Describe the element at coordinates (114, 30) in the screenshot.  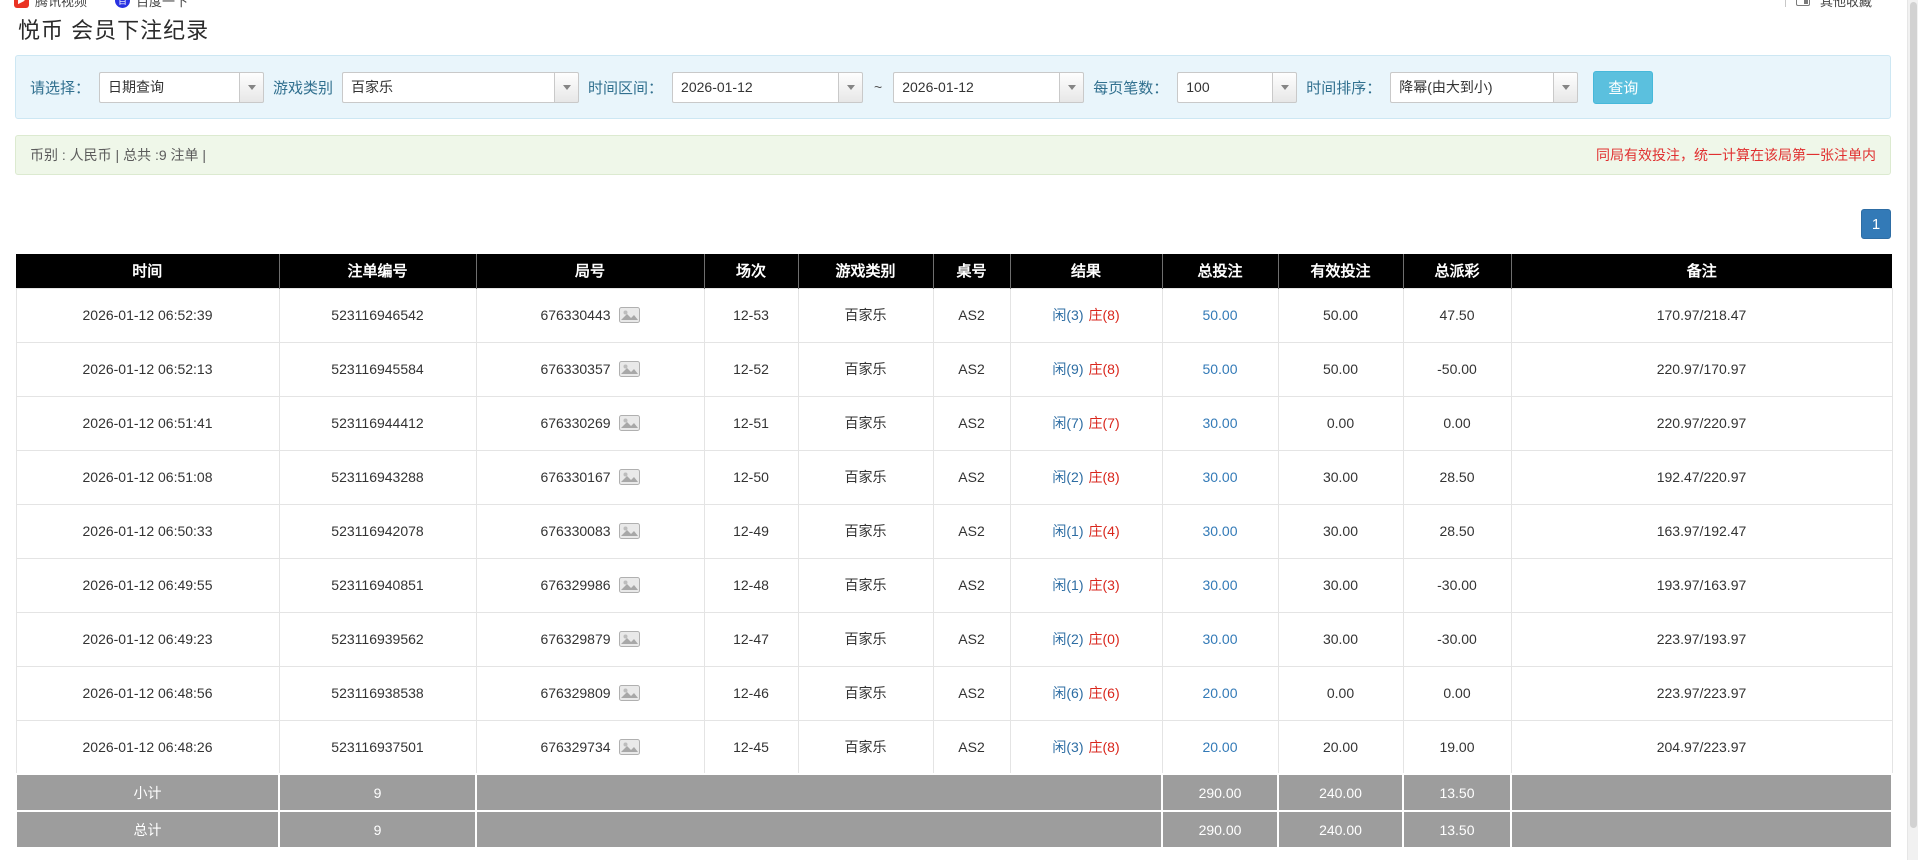
I see `page-title: 悦币 会员下注纪录` at that location.